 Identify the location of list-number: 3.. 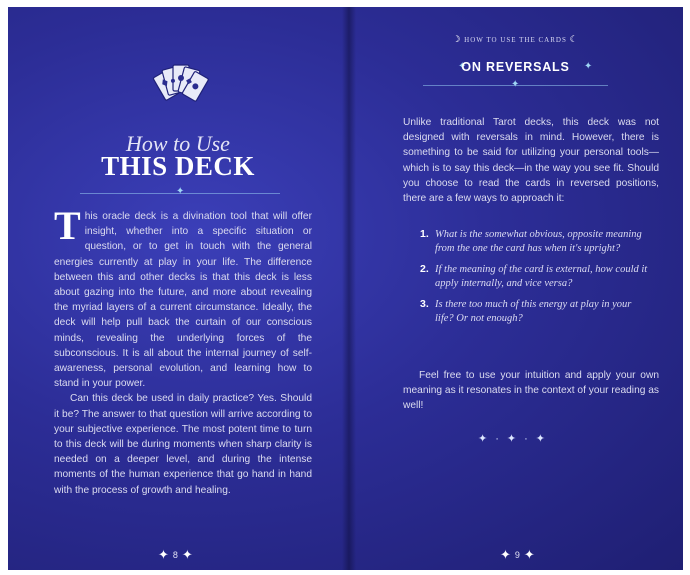
(424, 304).